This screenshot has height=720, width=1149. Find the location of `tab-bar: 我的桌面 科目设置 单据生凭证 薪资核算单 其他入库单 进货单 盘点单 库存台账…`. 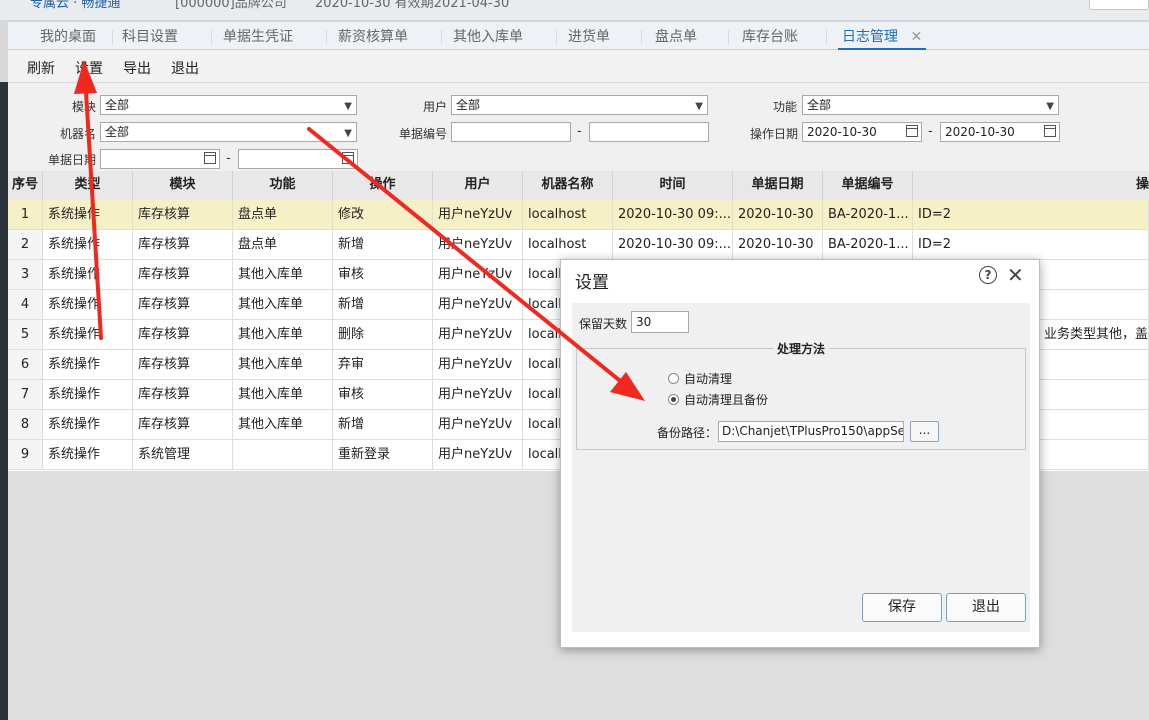

tab-bar: 我的桌面 科目设置 单据生凭证 薪资核算单 其他入库单 进货单 盘点单 库存台账… is located at coordinates (578, 36).